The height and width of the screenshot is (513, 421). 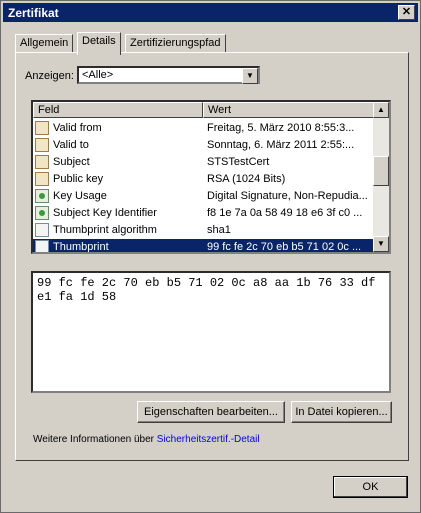 I want to click on column-header-field: Feld, so click(x=118, y=110).